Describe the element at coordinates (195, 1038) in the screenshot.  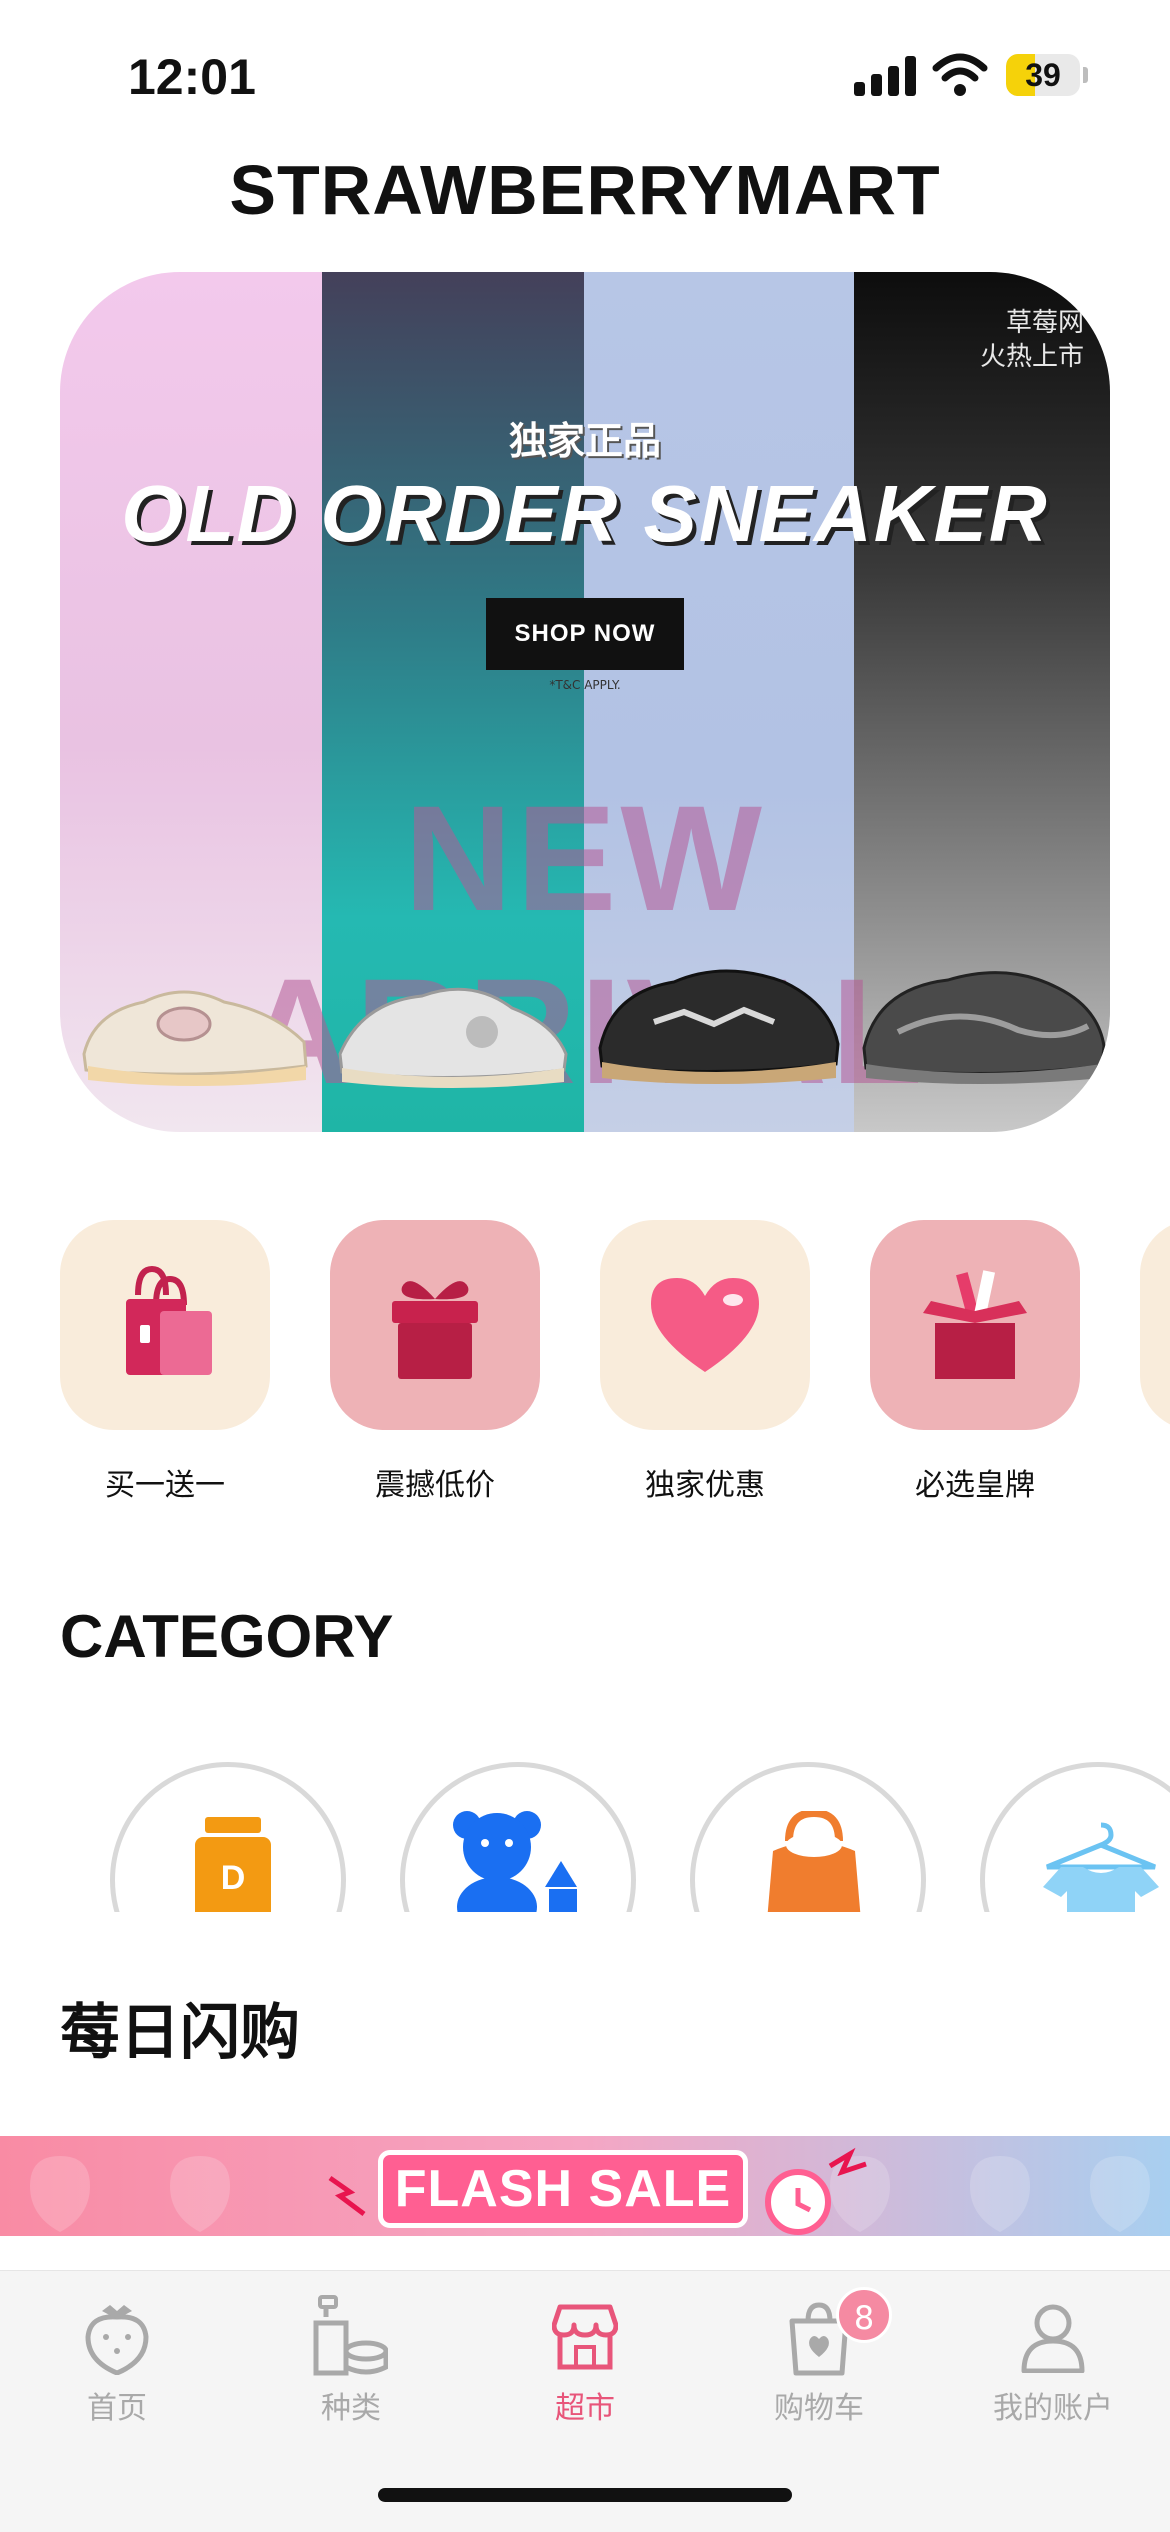
I see `sneaker-image-beige` at that location.